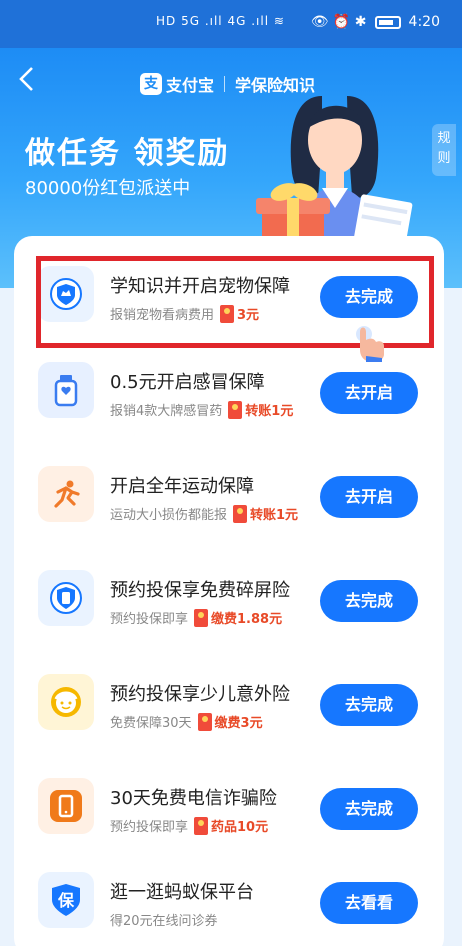 Image resolution: width=462 pixels, height=946 pixels. What do you see at coordinates (240, 827) in the screenshot?
I see `task-reward: 药品10元` at bounding box center [240, 827].